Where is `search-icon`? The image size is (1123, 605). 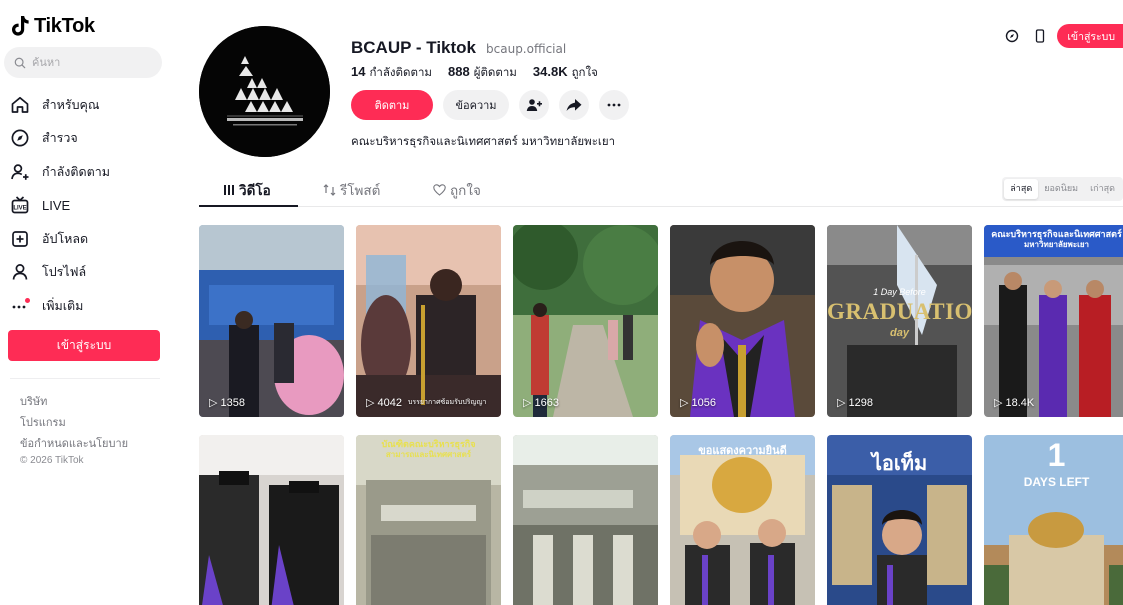 search-icon is located at coordinates (20, 62).